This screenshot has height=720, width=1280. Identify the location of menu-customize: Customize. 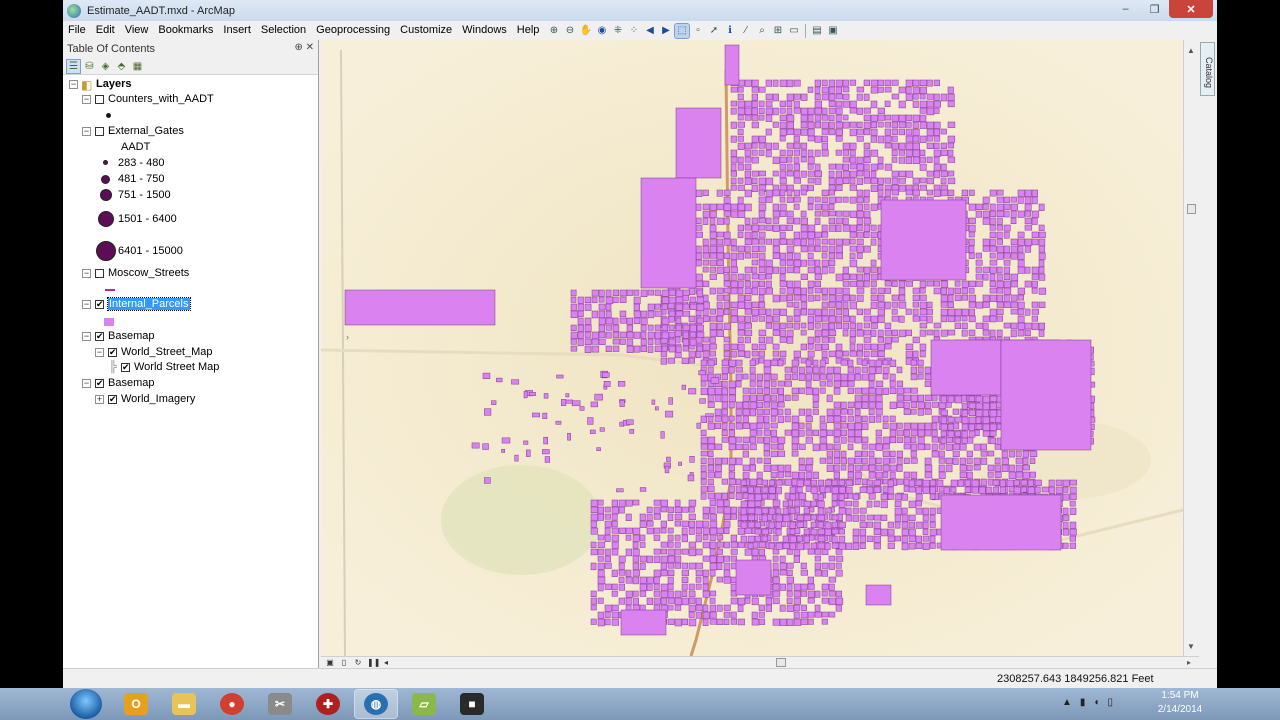
(426, 30).